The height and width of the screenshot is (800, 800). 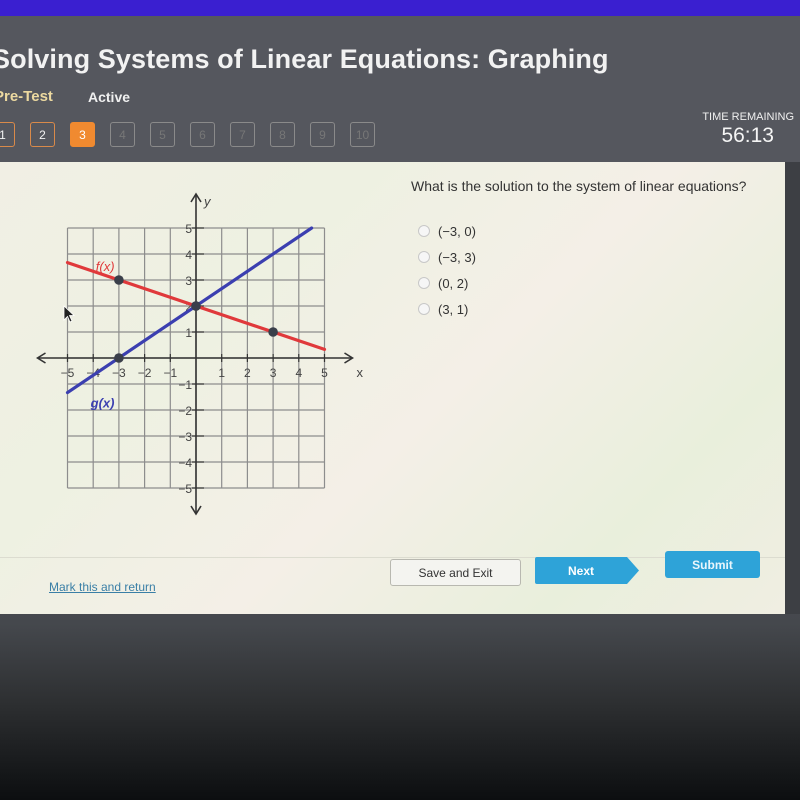 I want to click on question-nav-10: 10, so click(x=362, y=134).